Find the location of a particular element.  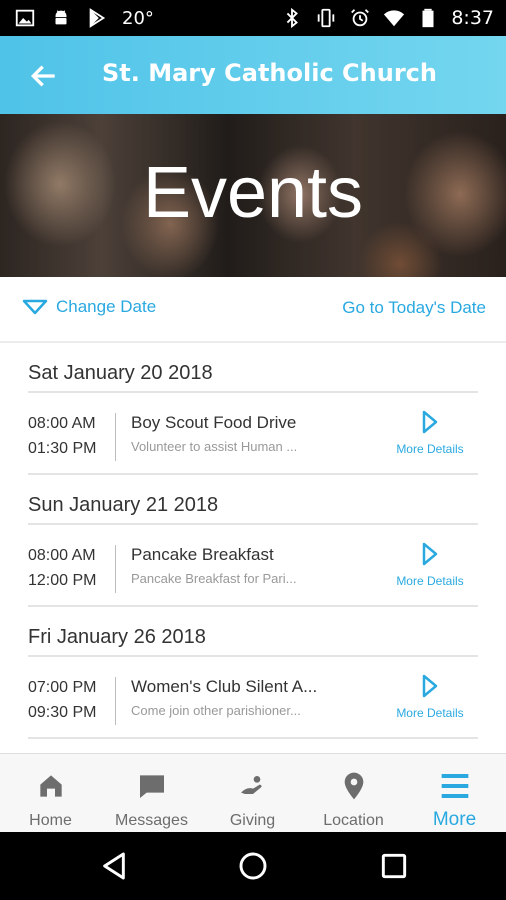

nav-home: Home is located at coordinates (50, 793).